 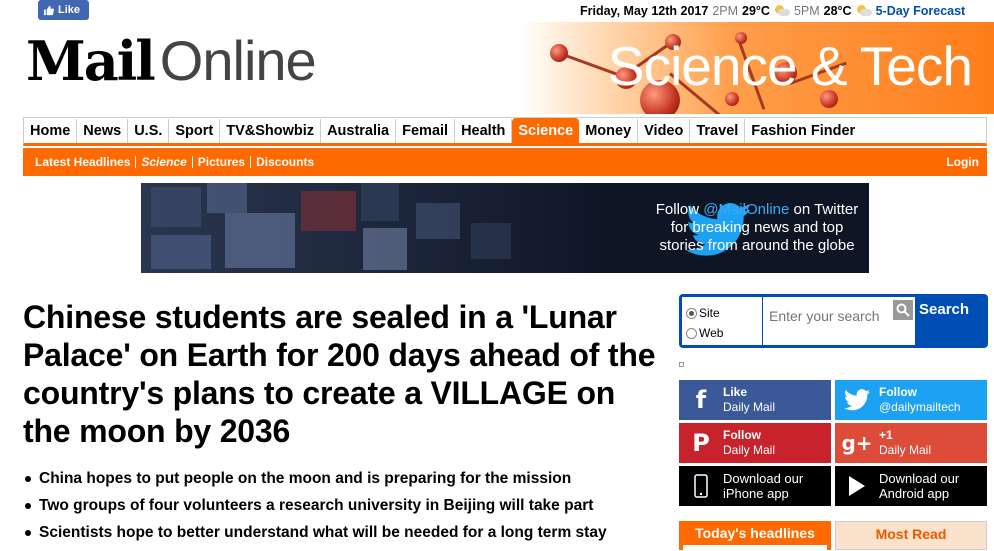 What do you see at coordinates (484, 130) in the screenshot?
I see `nav-health: Health` at bounding box center [484, 130].